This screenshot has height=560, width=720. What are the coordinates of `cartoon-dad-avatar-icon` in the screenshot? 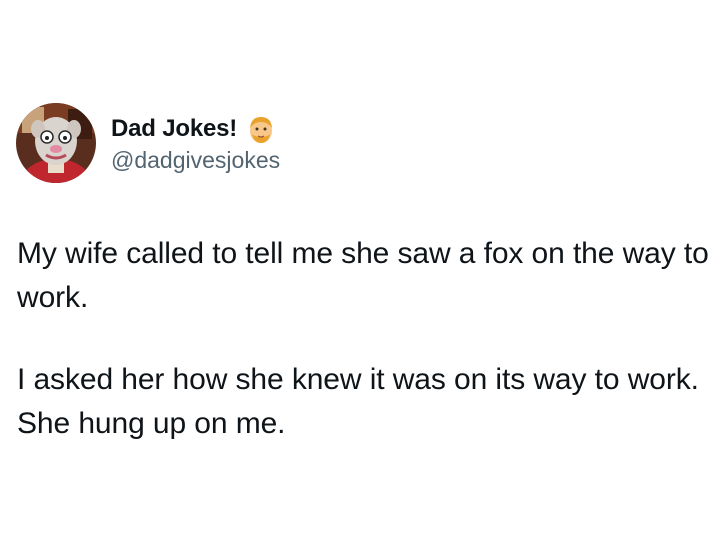 It's located at (56, 143).